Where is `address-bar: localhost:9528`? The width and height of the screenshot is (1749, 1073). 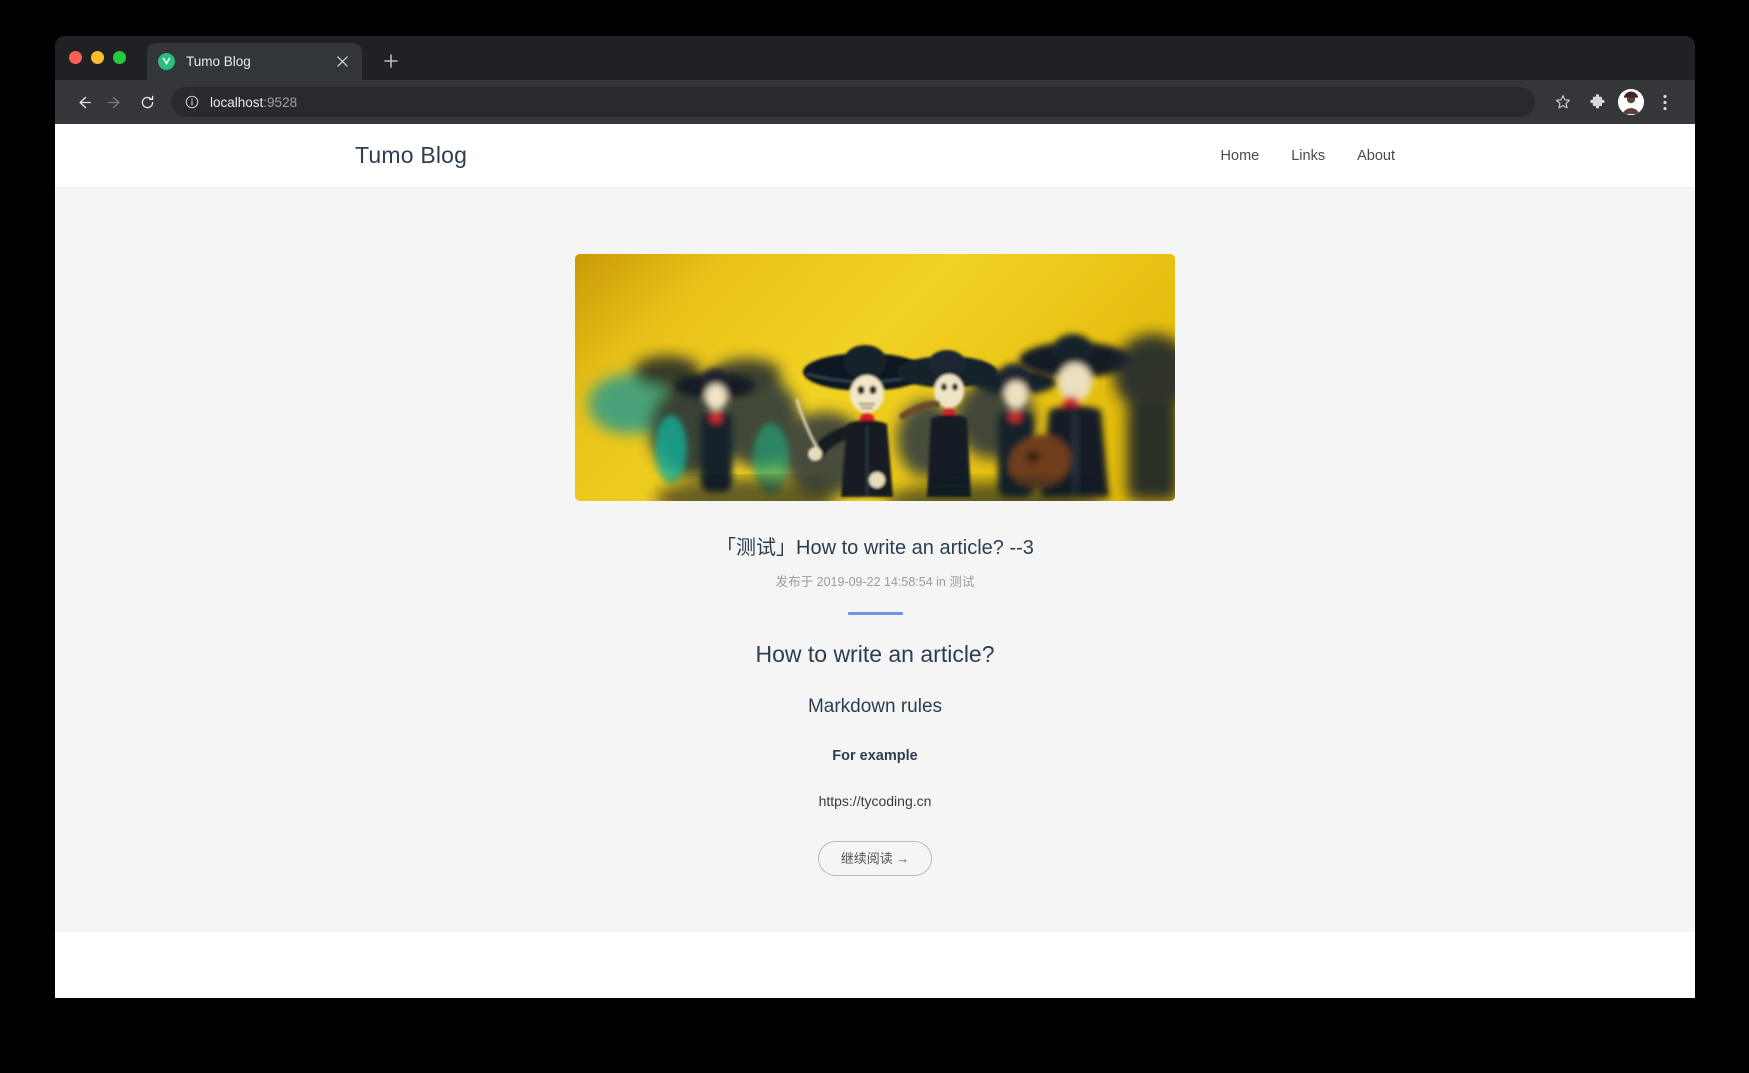
address-bar: localhost:9528 is located at coordinates (853, 102).